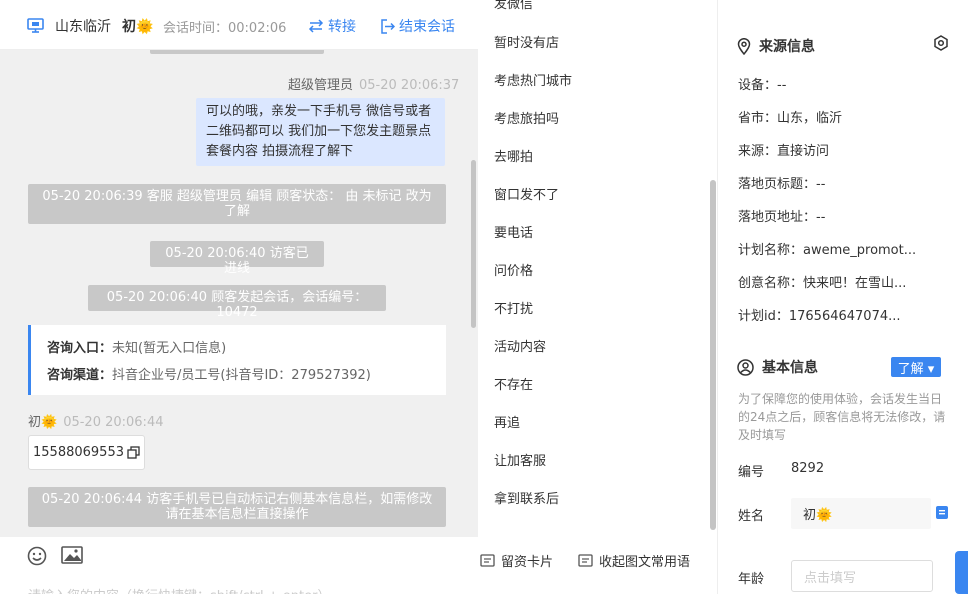 The height and width of the screenshot is (594, 968). I want to click on quick-reply-scrollbar, so click(713, 355).